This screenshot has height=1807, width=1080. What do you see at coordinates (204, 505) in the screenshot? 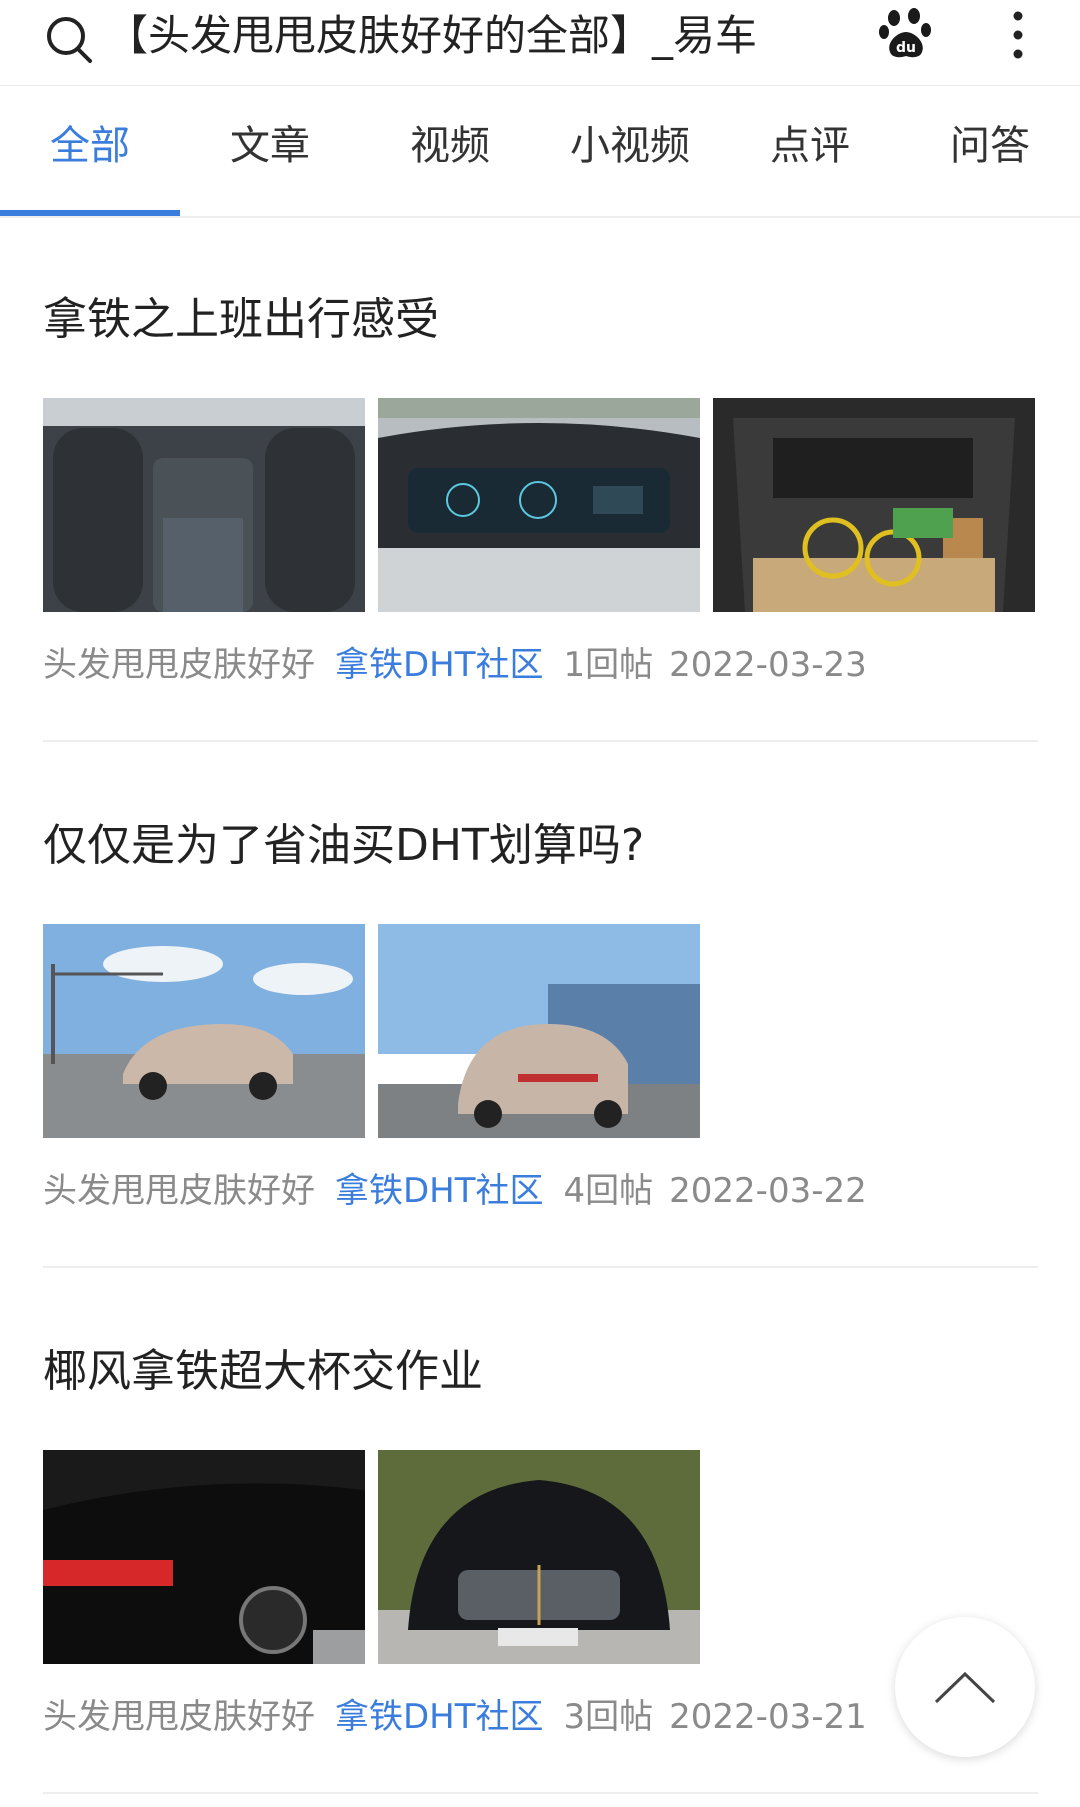
I see `rear-seats-photo` at bounding box center [204, 505].